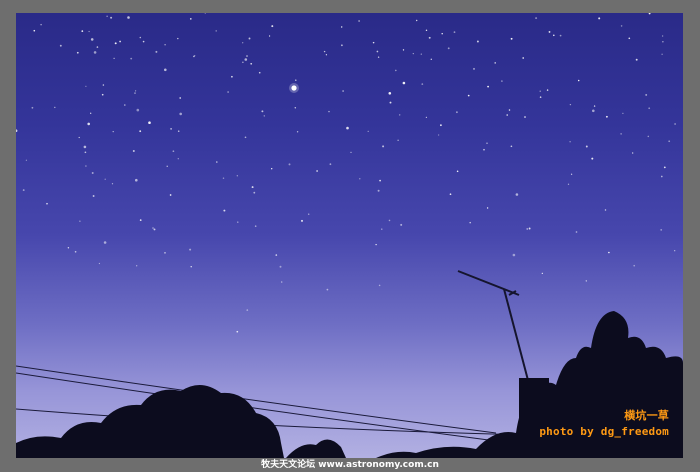 The height and width of the screenshot is (472, 700). I want to click on photo-caption-en: photo by dg_freedom, so click(604, 431).